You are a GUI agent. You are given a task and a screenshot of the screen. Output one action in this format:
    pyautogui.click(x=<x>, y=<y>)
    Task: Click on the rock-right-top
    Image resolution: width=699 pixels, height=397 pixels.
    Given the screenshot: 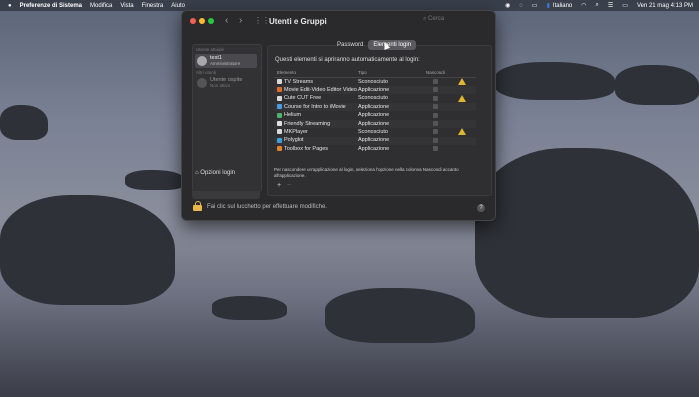 What is the action you would take?
    pyautogui.click(x=555, y=81)
    